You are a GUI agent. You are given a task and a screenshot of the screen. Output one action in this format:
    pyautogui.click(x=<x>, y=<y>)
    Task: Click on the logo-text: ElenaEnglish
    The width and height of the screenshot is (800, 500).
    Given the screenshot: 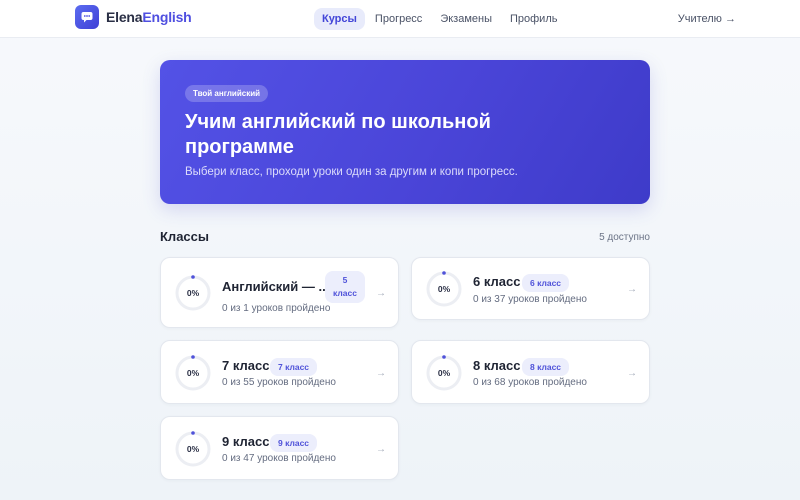 What is the action you would take?
    pyautogui.click(x=149, y=17)
    